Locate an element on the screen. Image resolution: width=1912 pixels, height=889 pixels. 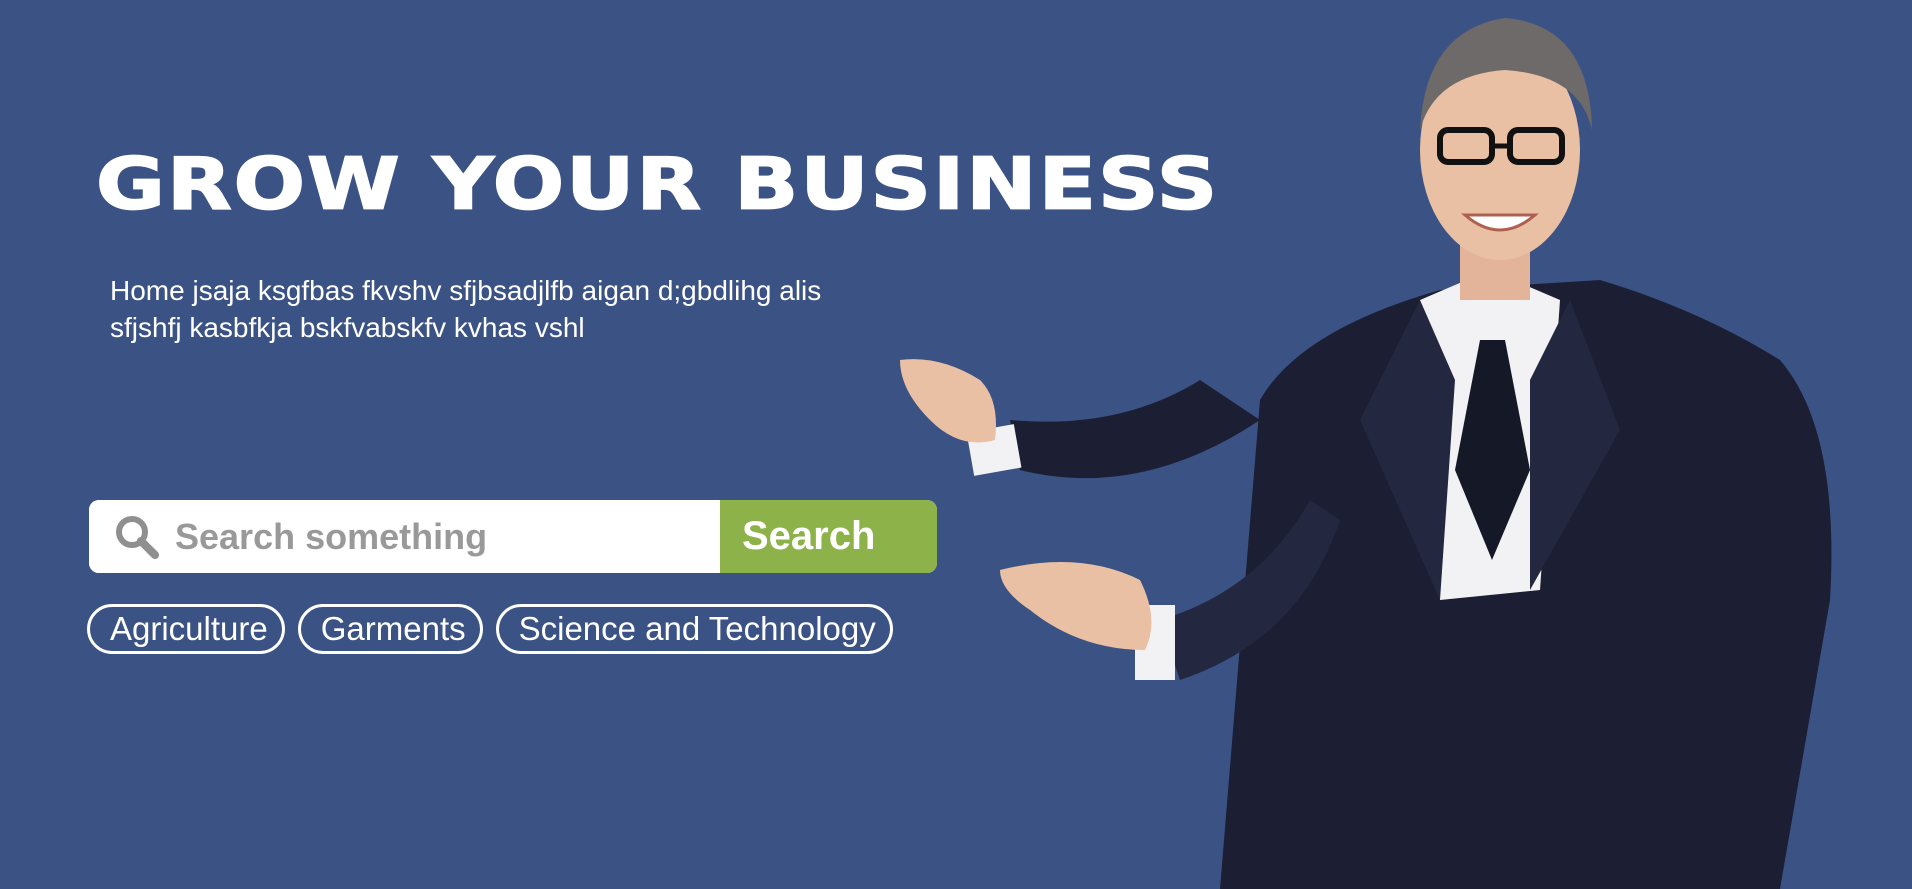
hand-upper is located at coordinates (948, 401).